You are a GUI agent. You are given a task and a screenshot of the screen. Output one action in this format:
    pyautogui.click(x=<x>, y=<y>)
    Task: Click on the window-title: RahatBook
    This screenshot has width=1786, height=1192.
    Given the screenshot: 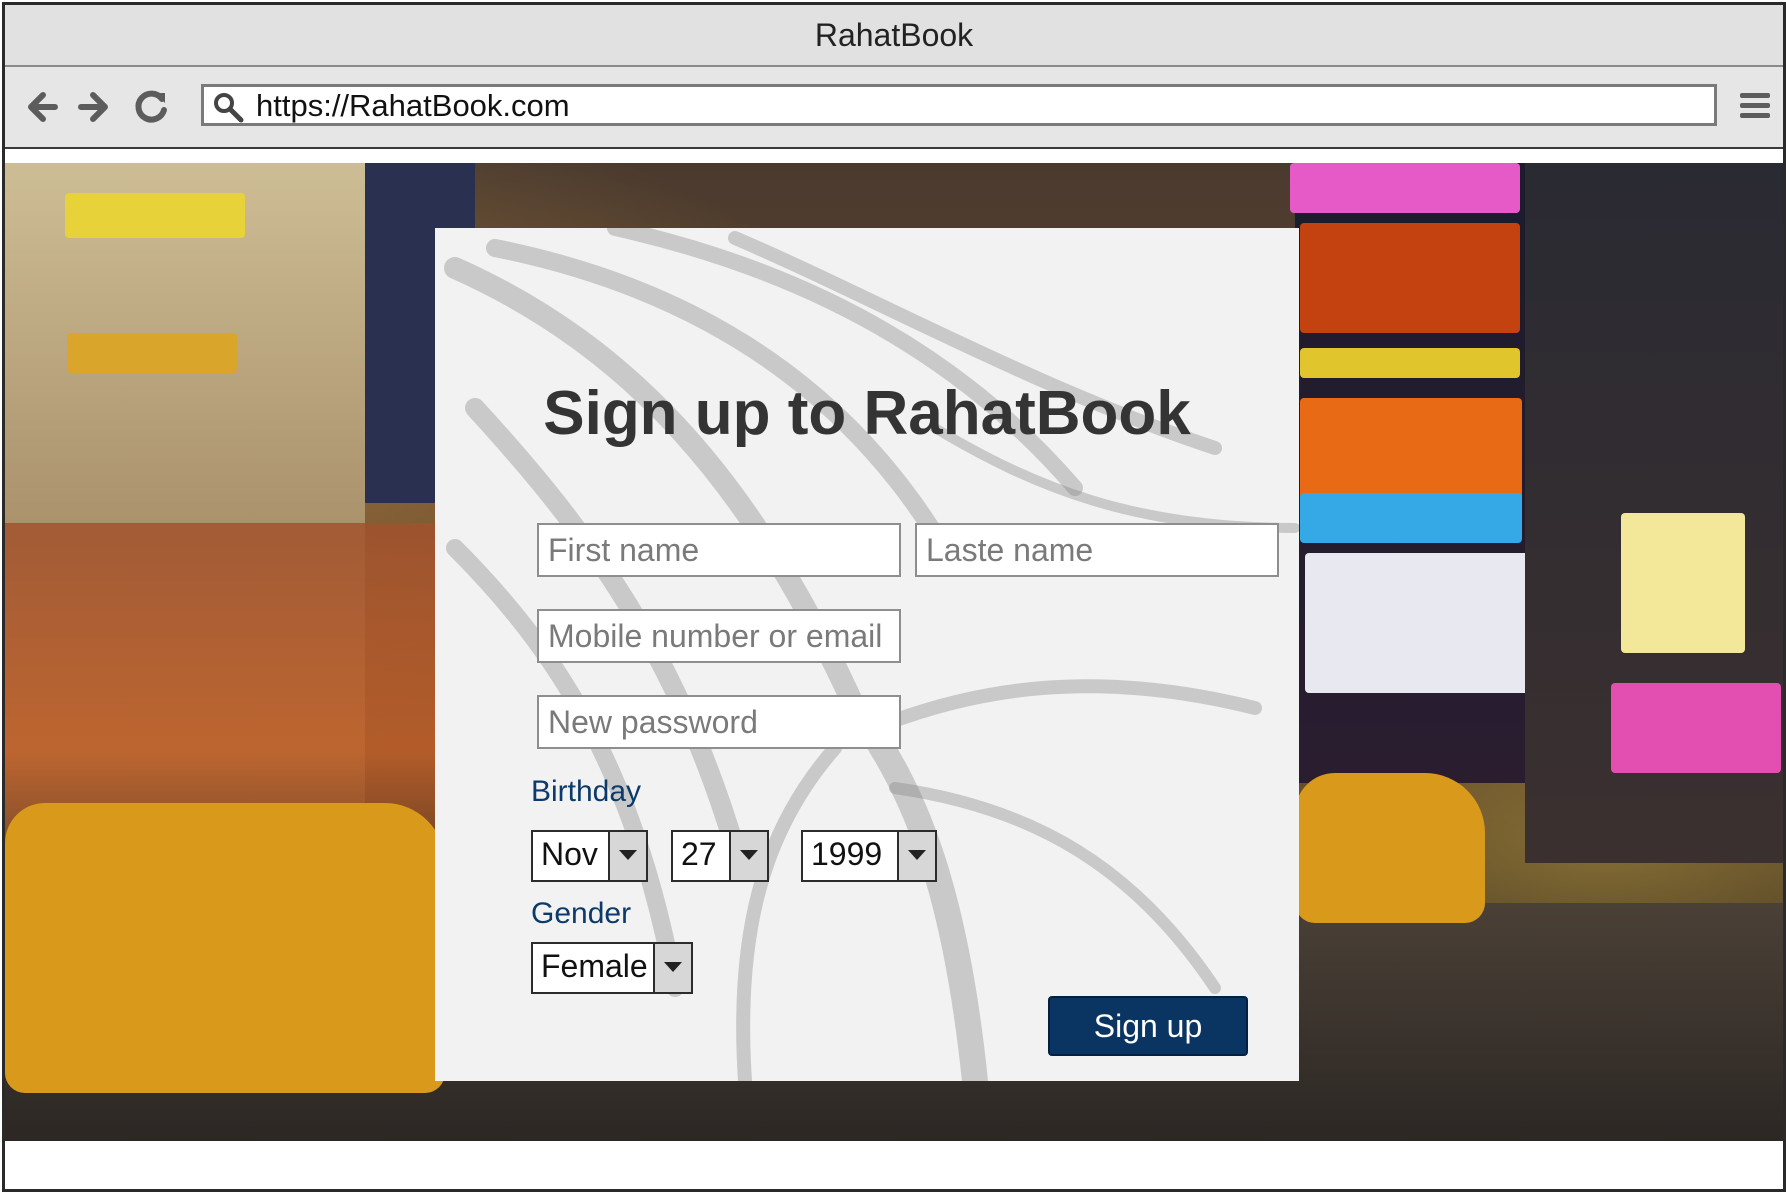 What is the action you would take?
    pyautogui.click(x=894, y=34)
    